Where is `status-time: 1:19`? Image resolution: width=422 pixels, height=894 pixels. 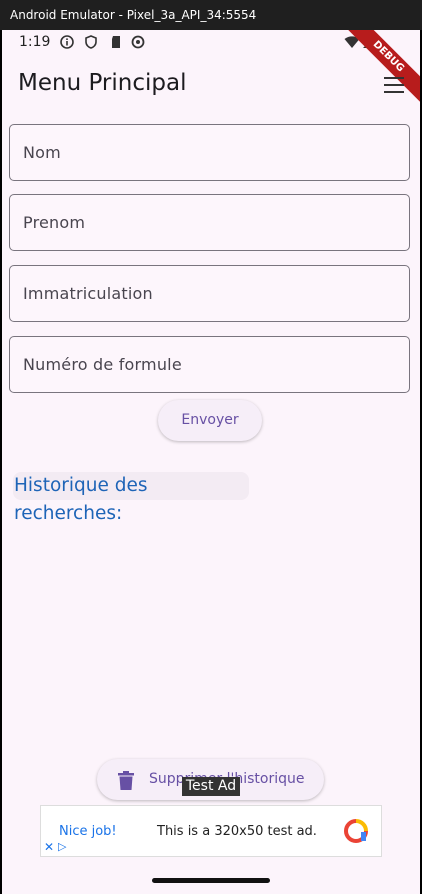
status-time: 1:19 is located at coordinates (35, 42).